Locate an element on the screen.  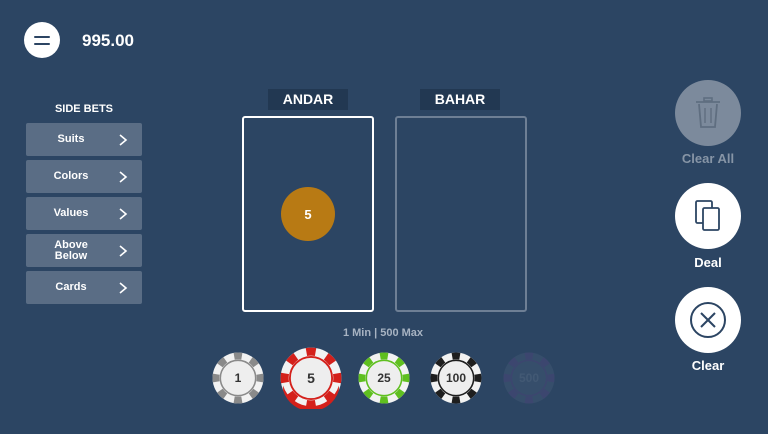
close-circle-icon is located at coordinates (708, 320).